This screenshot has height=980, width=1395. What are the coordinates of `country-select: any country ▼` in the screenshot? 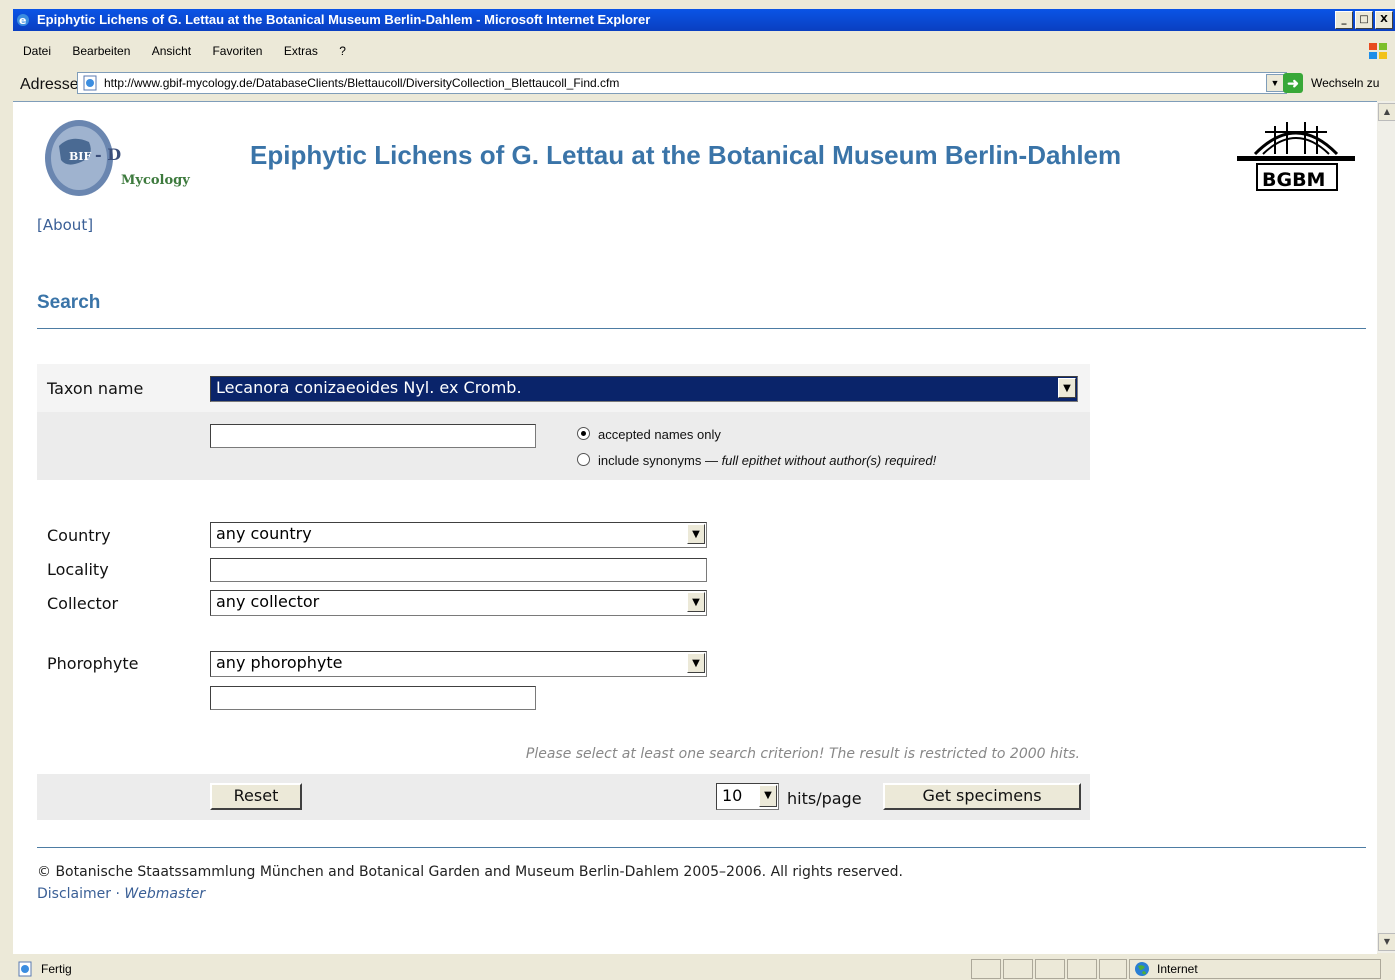 It's located at (458, 535).